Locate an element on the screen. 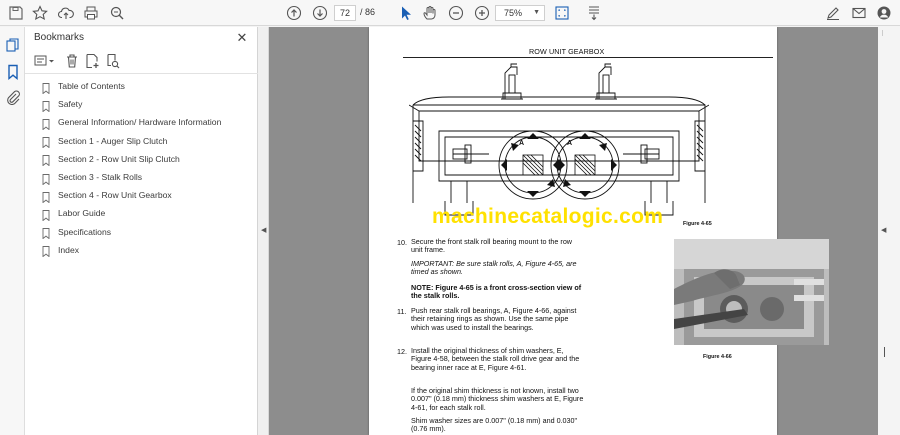 This screenshot has width=900, height=435. zoom-level-select: 75% ▼ is located at coordinates (520, 13).